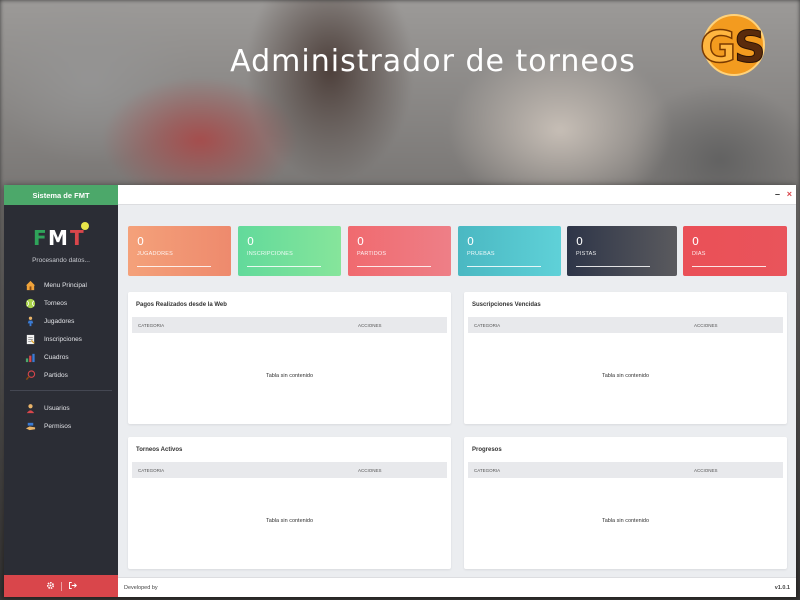  Describe the element at coordinates (30, 408) in the screenshot. I see `user-icon` at that location.